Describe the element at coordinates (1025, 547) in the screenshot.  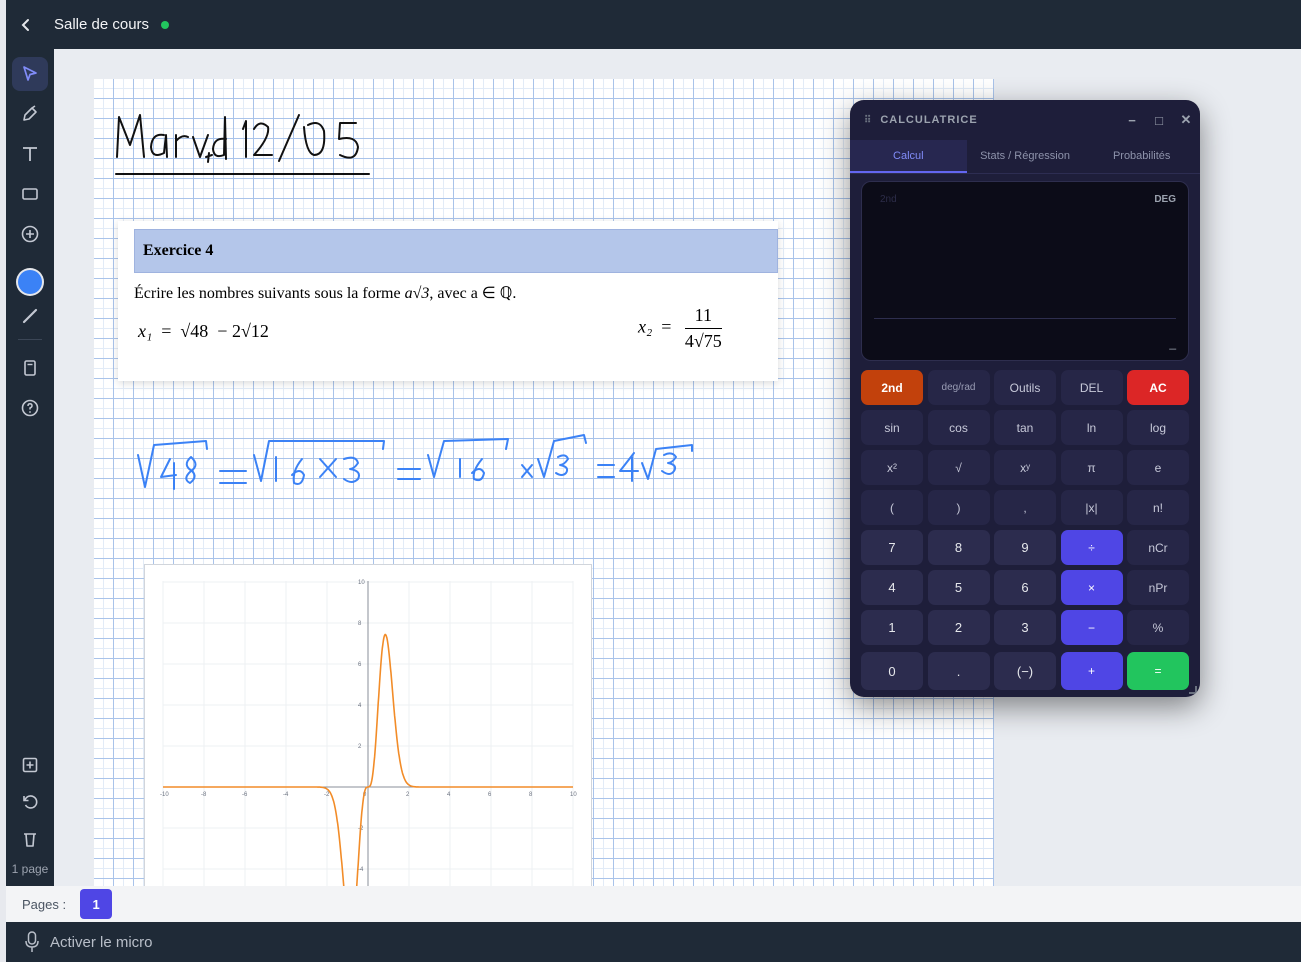
I see `key-9: 9` at that location.